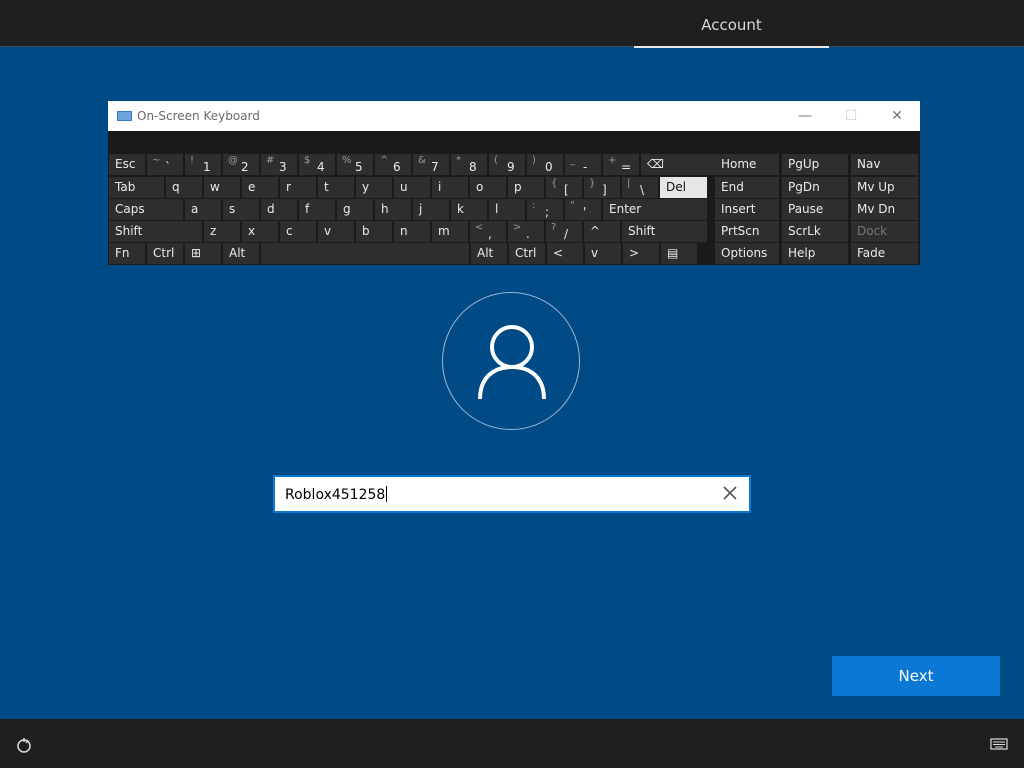  I want to click on key-blank: ^, so click(602, 231).